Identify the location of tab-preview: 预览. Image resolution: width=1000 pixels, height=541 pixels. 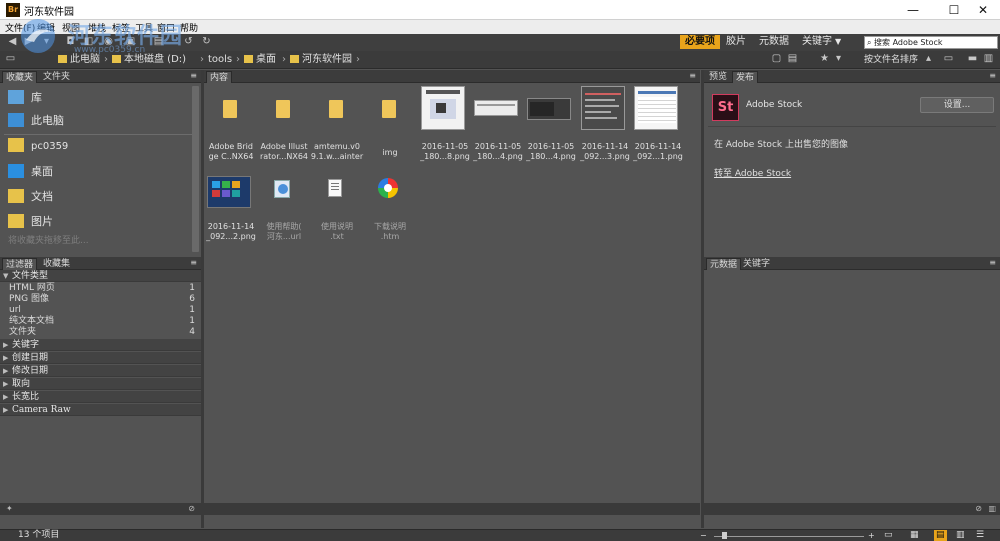
(718, 77).